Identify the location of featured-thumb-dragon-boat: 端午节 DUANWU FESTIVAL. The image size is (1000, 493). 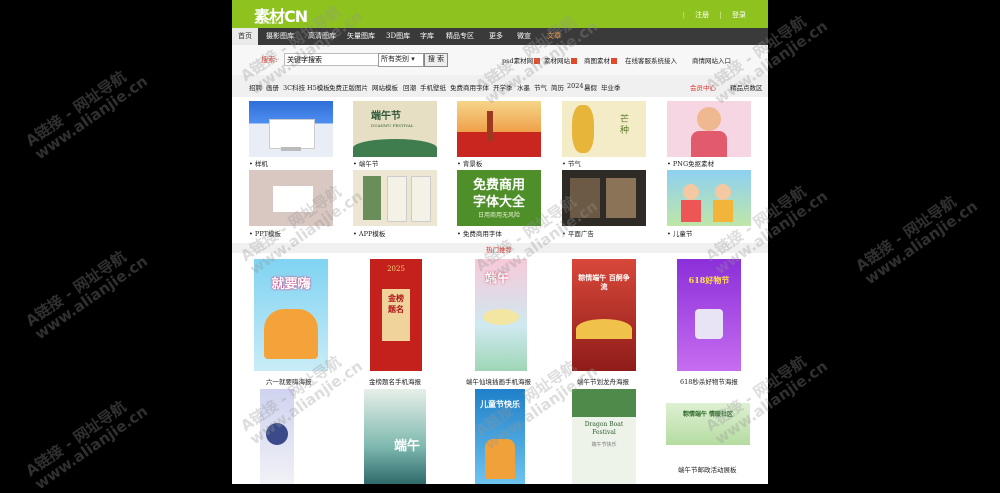
(395, 129).